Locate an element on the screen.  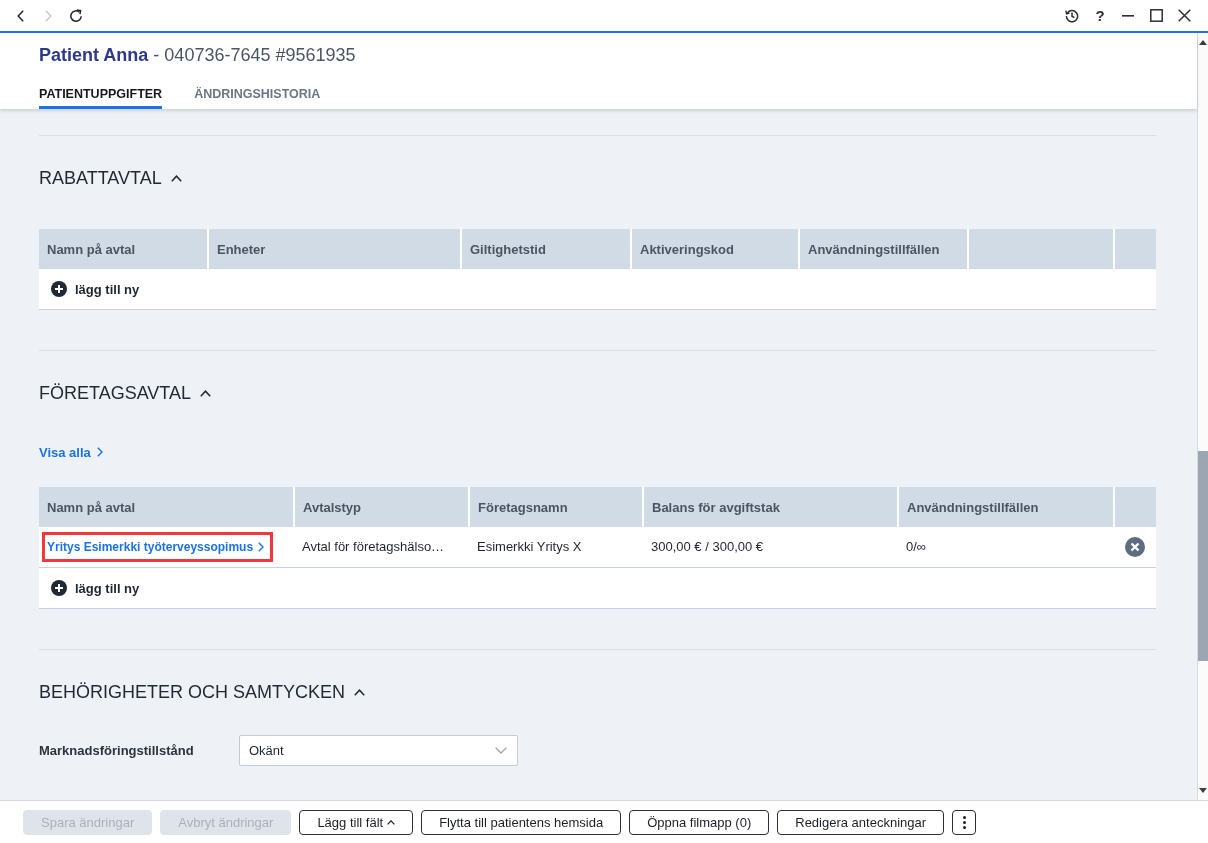
table-cell-text: 0/∞ is located at coordinates (916, 547).